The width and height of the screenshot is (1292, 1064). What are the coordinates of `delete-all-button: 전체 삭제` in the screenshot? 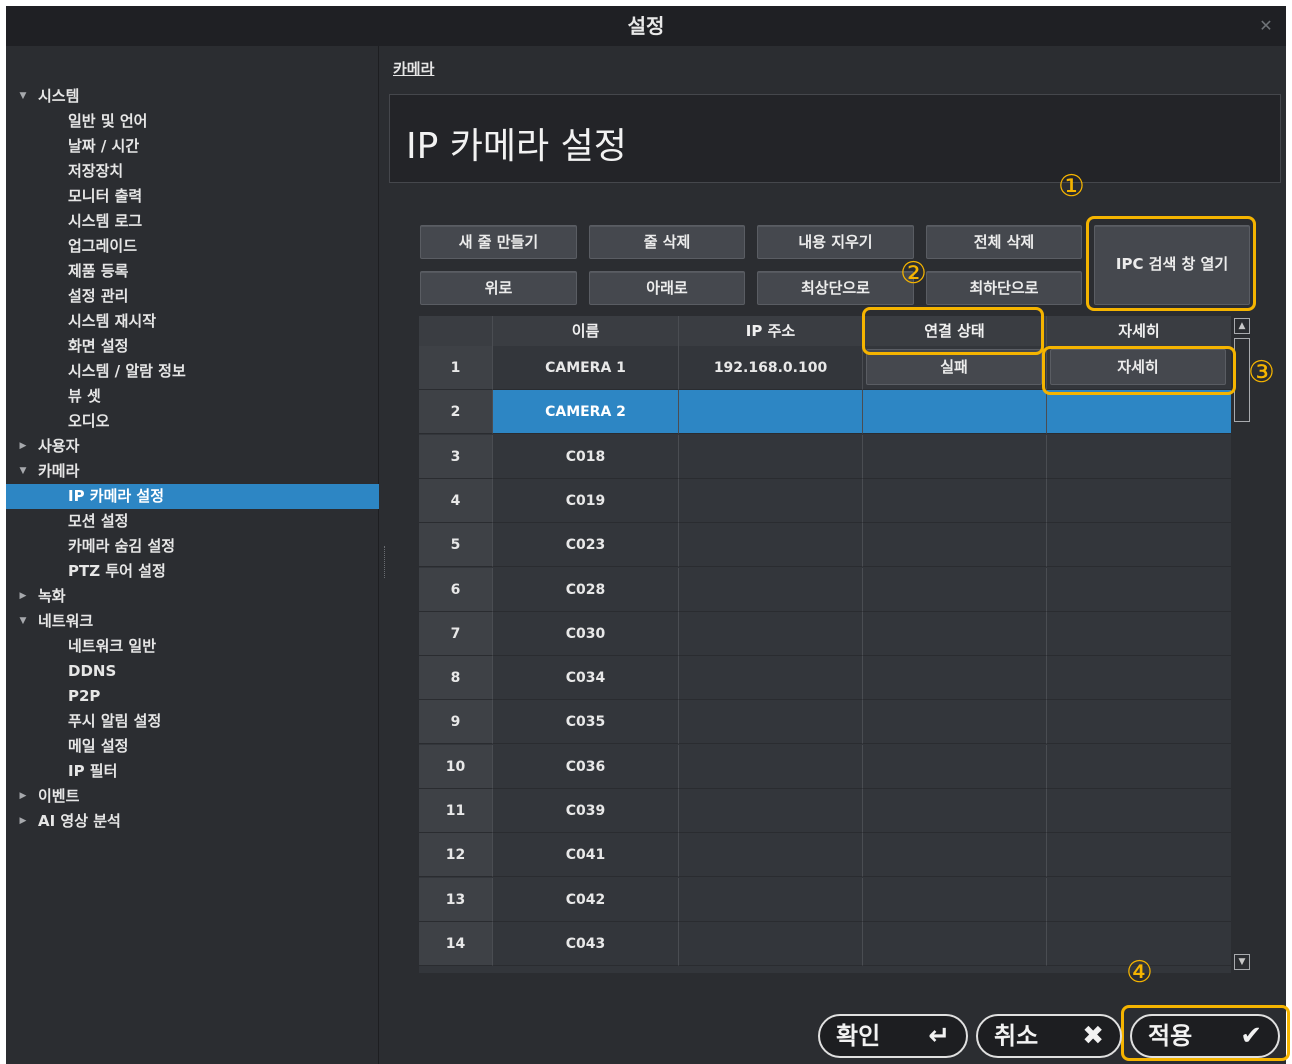 It's located at (1004, 242).